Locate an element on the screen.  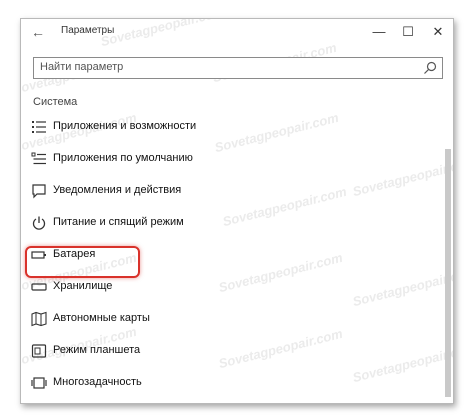
storage-highlight-frame is located at coordinates (82, 262).